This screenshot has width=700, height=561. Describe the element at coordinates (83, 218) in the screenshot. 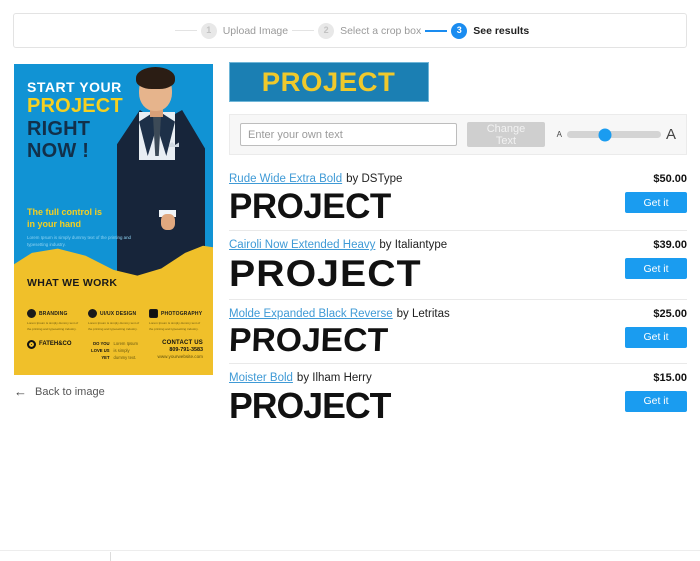

I see `poster-subheadline: The full control is in your hand` at that location.